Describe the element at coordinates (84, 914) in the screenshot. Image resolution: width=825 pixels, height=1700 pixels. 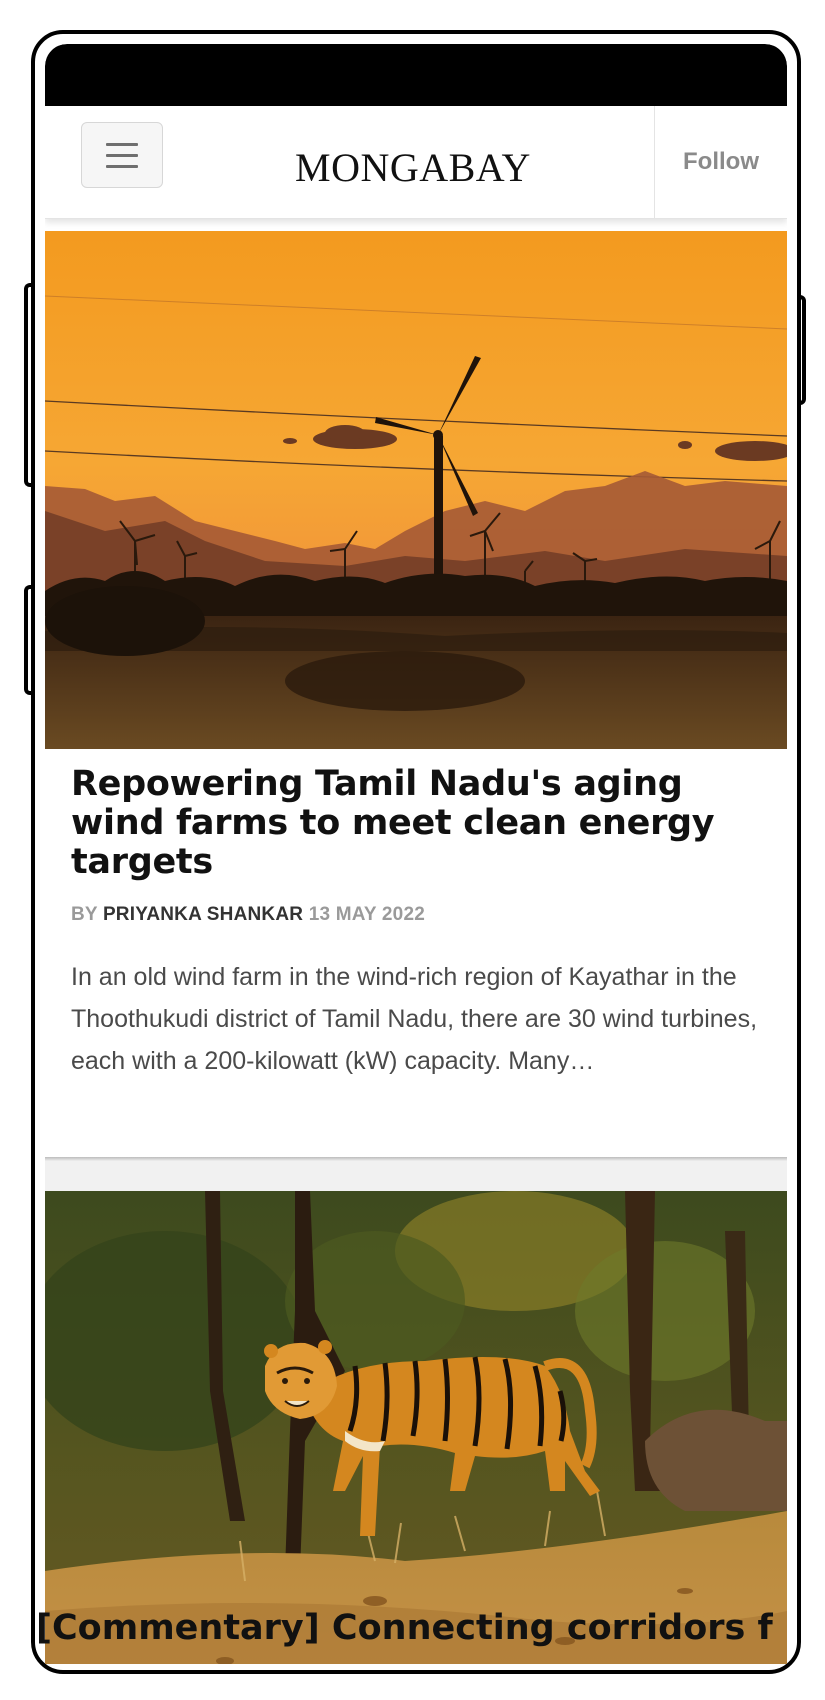
I see `byline-prefix: BY` at that location.